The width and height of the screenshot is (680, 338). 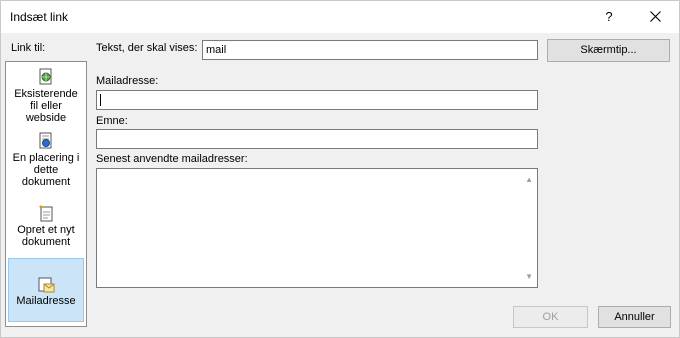 What do you see at coordinates (609, 17) in the screenshot?
I see `help-button: ?` at bounding box center [609, 17].